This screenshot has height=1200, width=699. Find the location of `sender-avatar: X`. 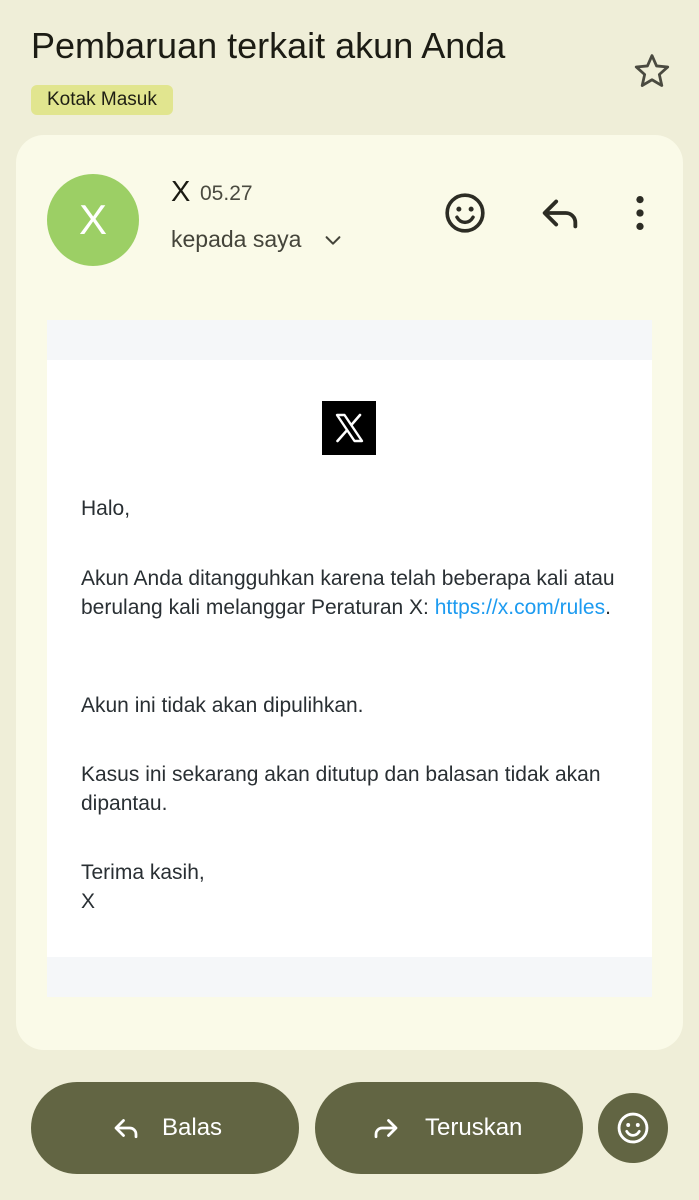

sender-avatar: X is located at coordinates (93, 220).